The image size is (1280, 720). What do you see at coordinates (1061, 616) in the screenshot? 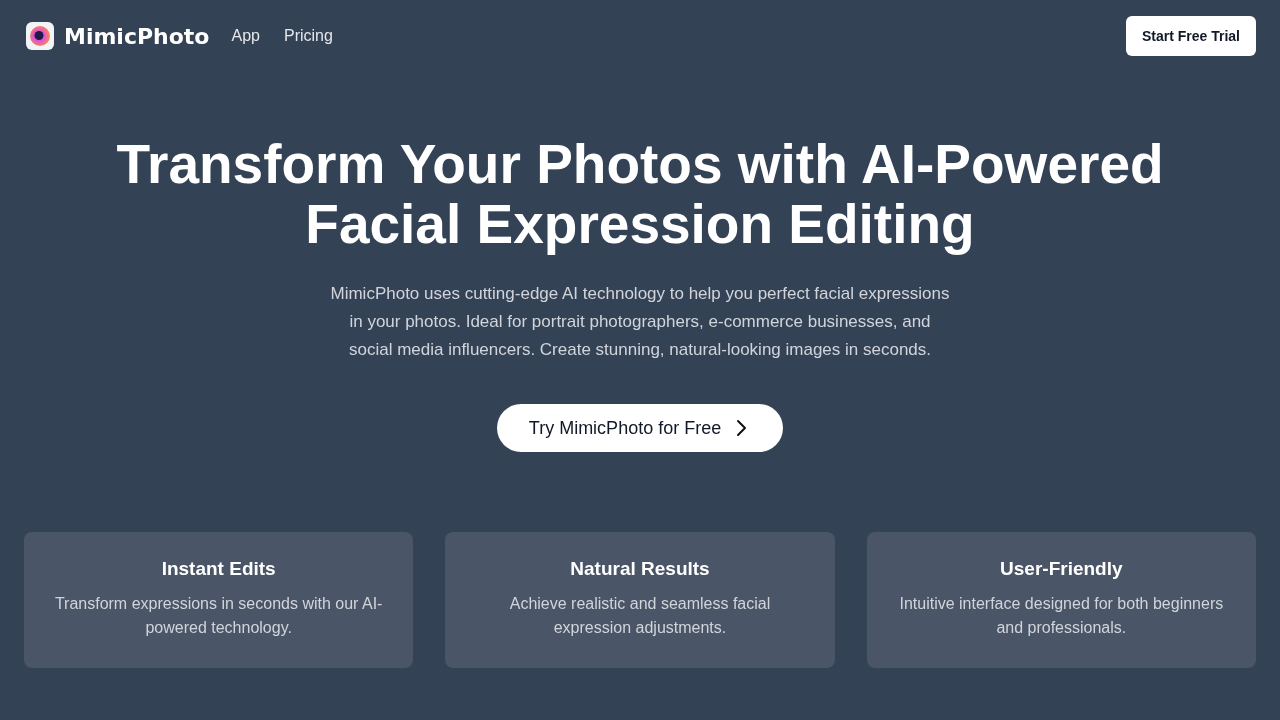
I see `feature-text: Intuitive interface designed for both beginners and professionals.` at bounding box center [1061, 616].